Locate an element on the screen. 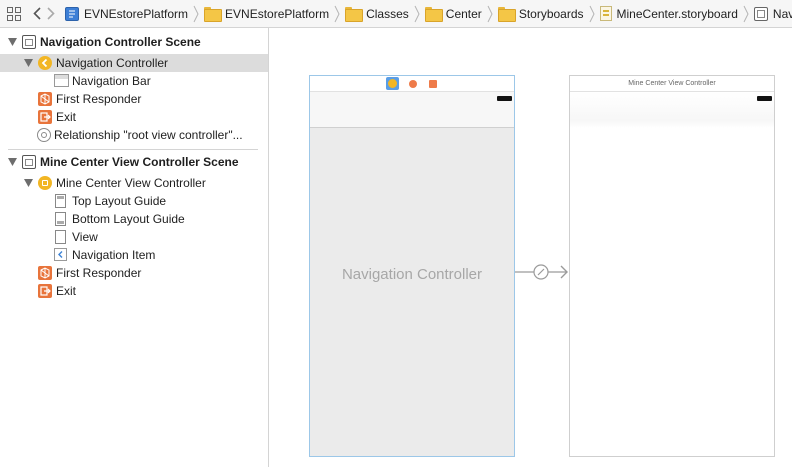 This screenshot has width=792, height=467. breadcrumb-group-storyboards: Storyboards is located at coordinates (541, 13).